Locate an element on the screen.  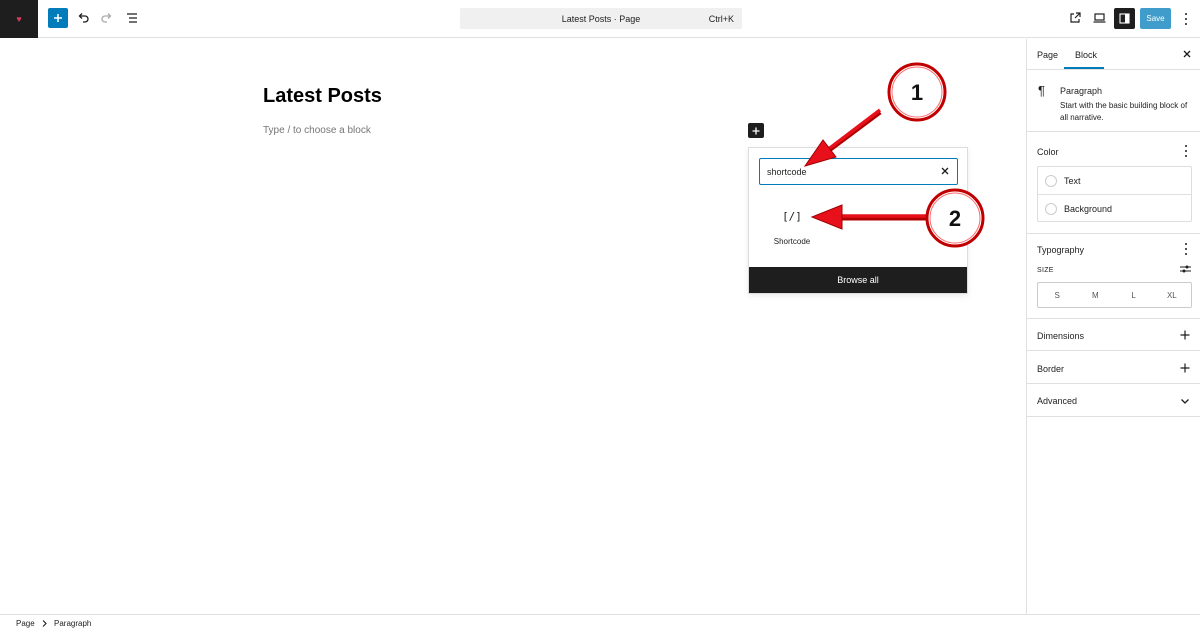
block-search-input is located at coordinates (847, 172).